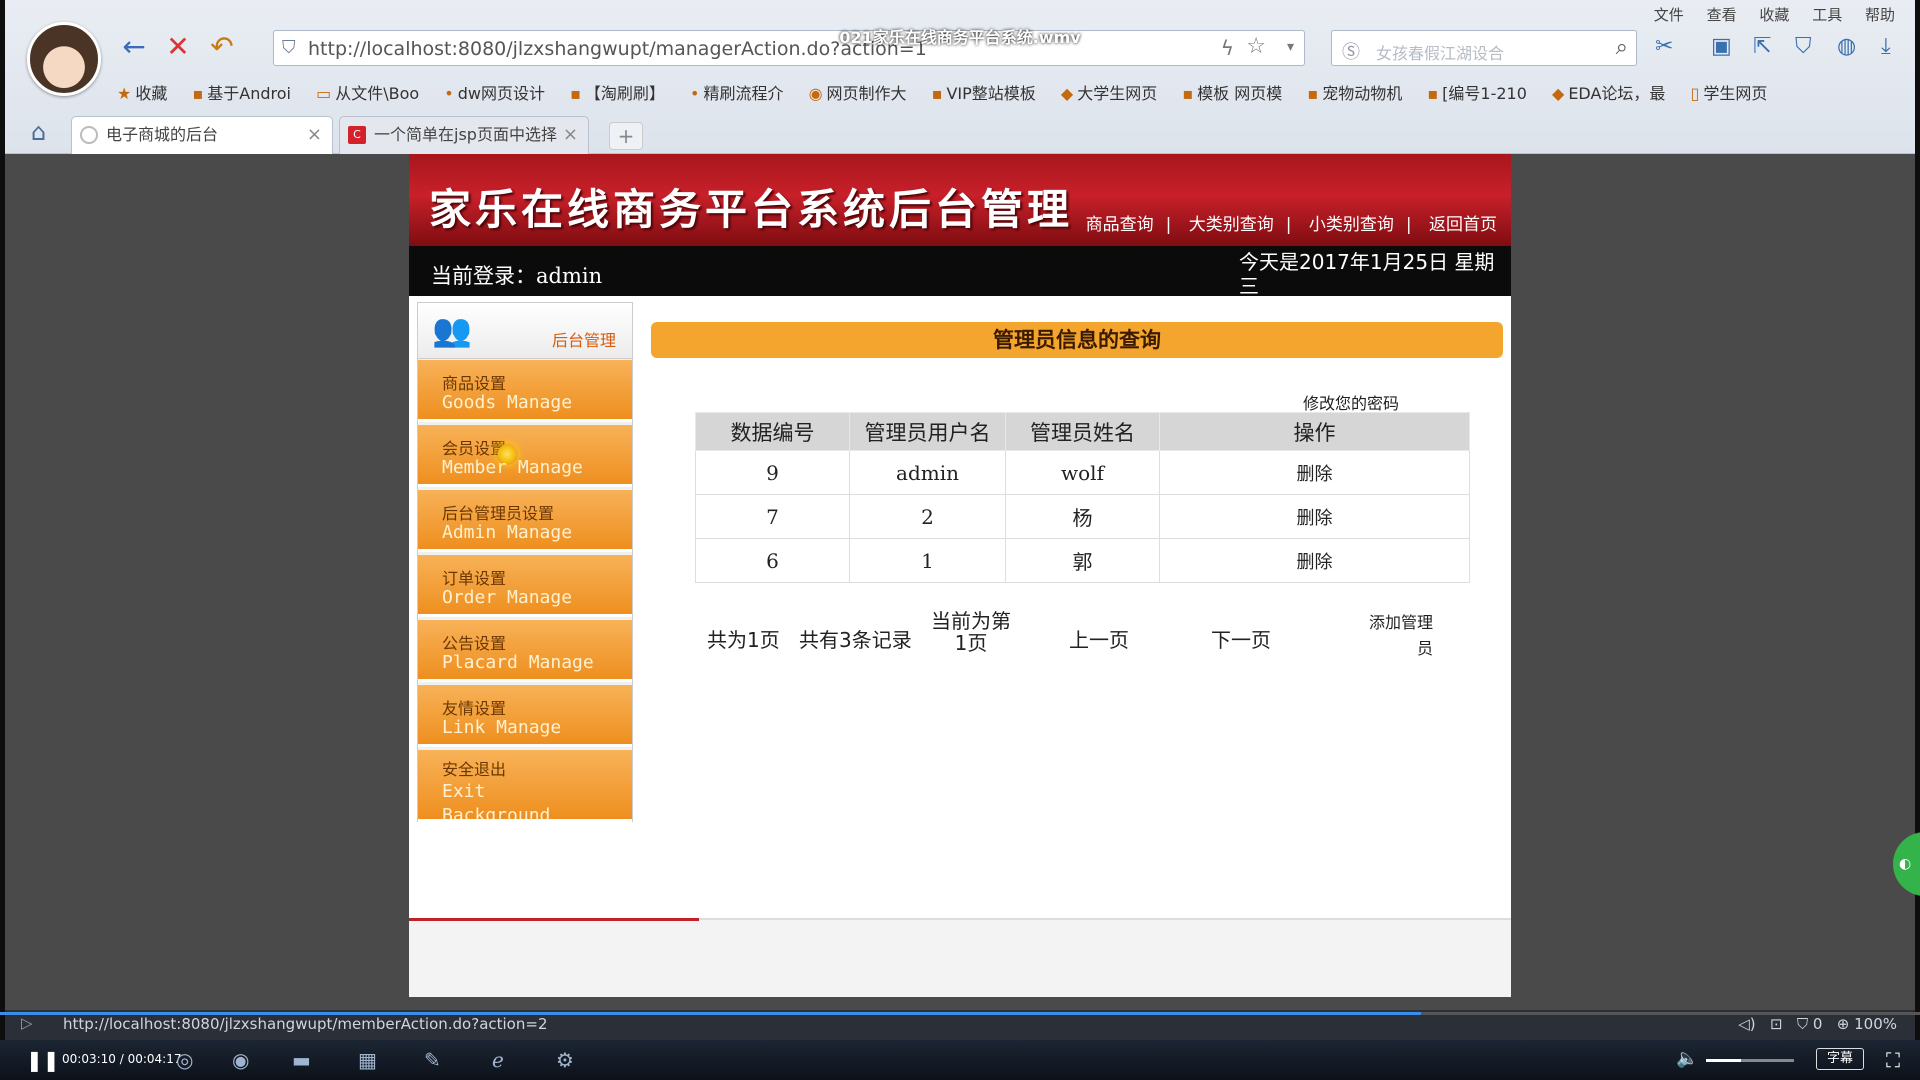 The height and width of the screenshot is (1080, 1920). Describe the element at coordinates (1840, 1059) in the screenshot. I see `caption-button: 字幕` at that location.